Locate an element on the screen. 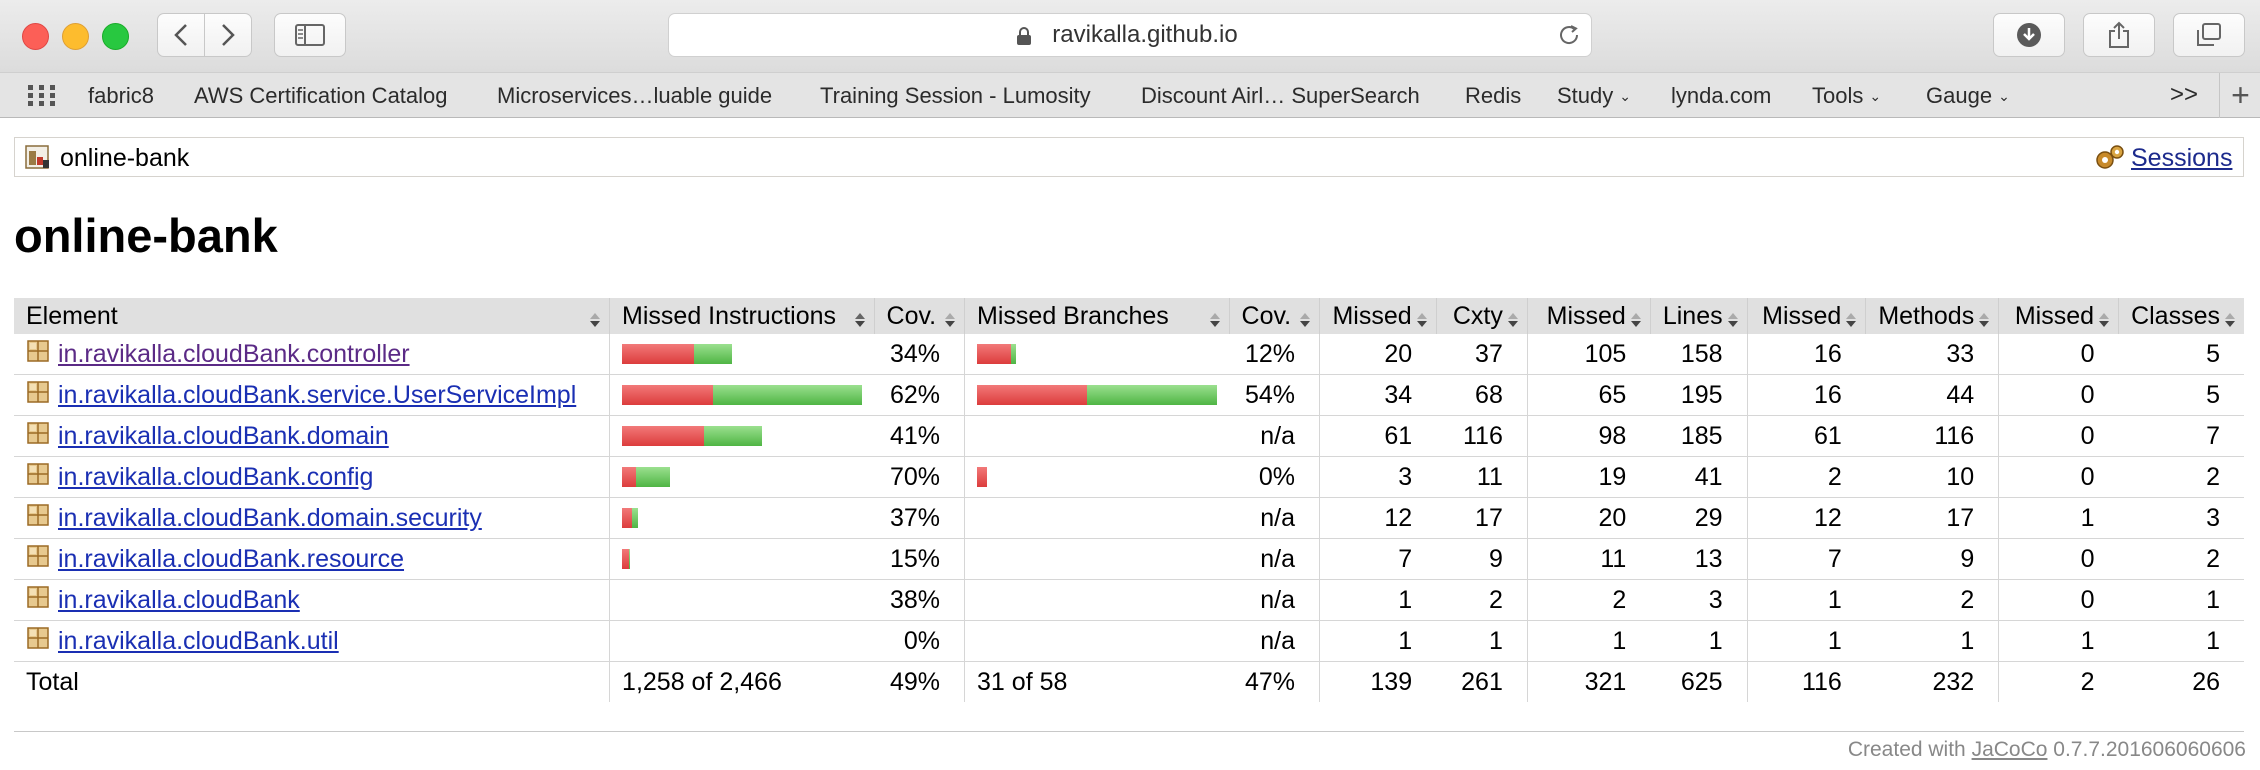 This screenshot has height=770, width=2260. element-cell: in.ravikalla.cloudBank.domain is located at coordinates (312, 436).